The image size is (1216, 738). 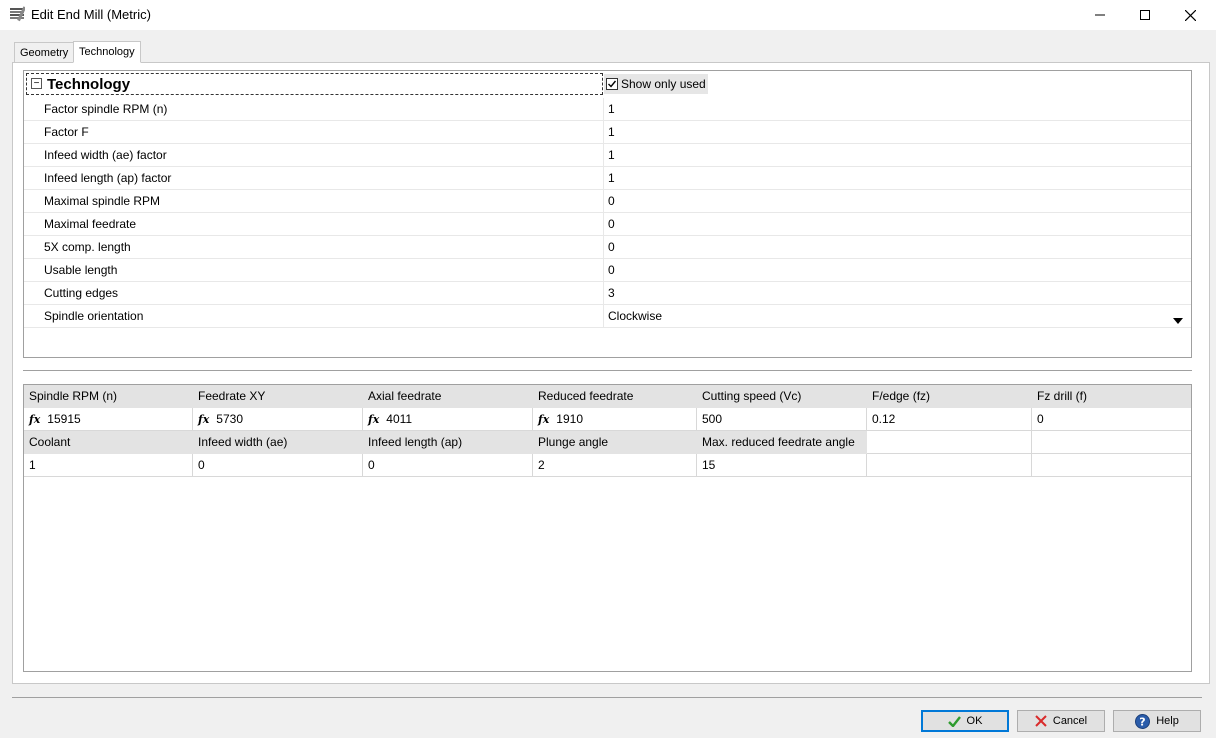 What do you see at coordinates (611, 293) in the screenshot?
I see `property-value: 3` at bounding box center [611, 293].